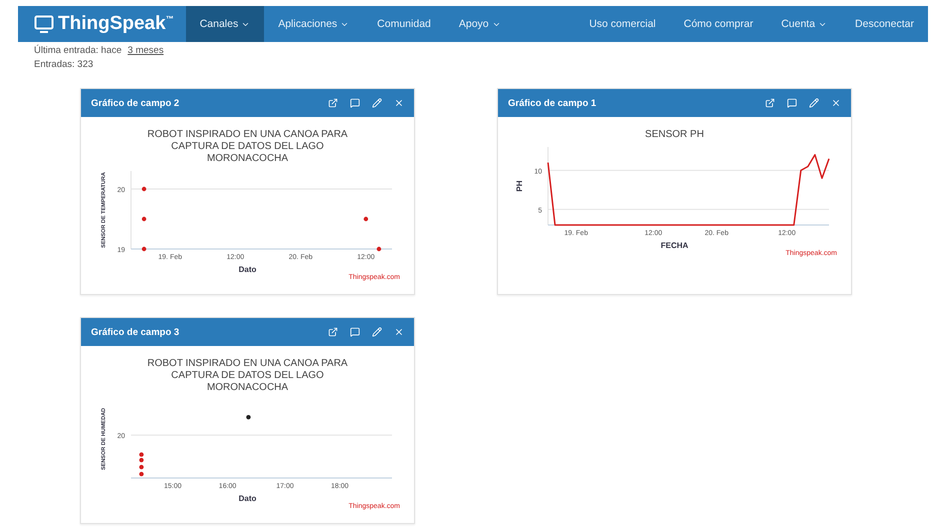 This screenshot has width=938, height=529. I want to click on monitor-icon, so click(44, 24).